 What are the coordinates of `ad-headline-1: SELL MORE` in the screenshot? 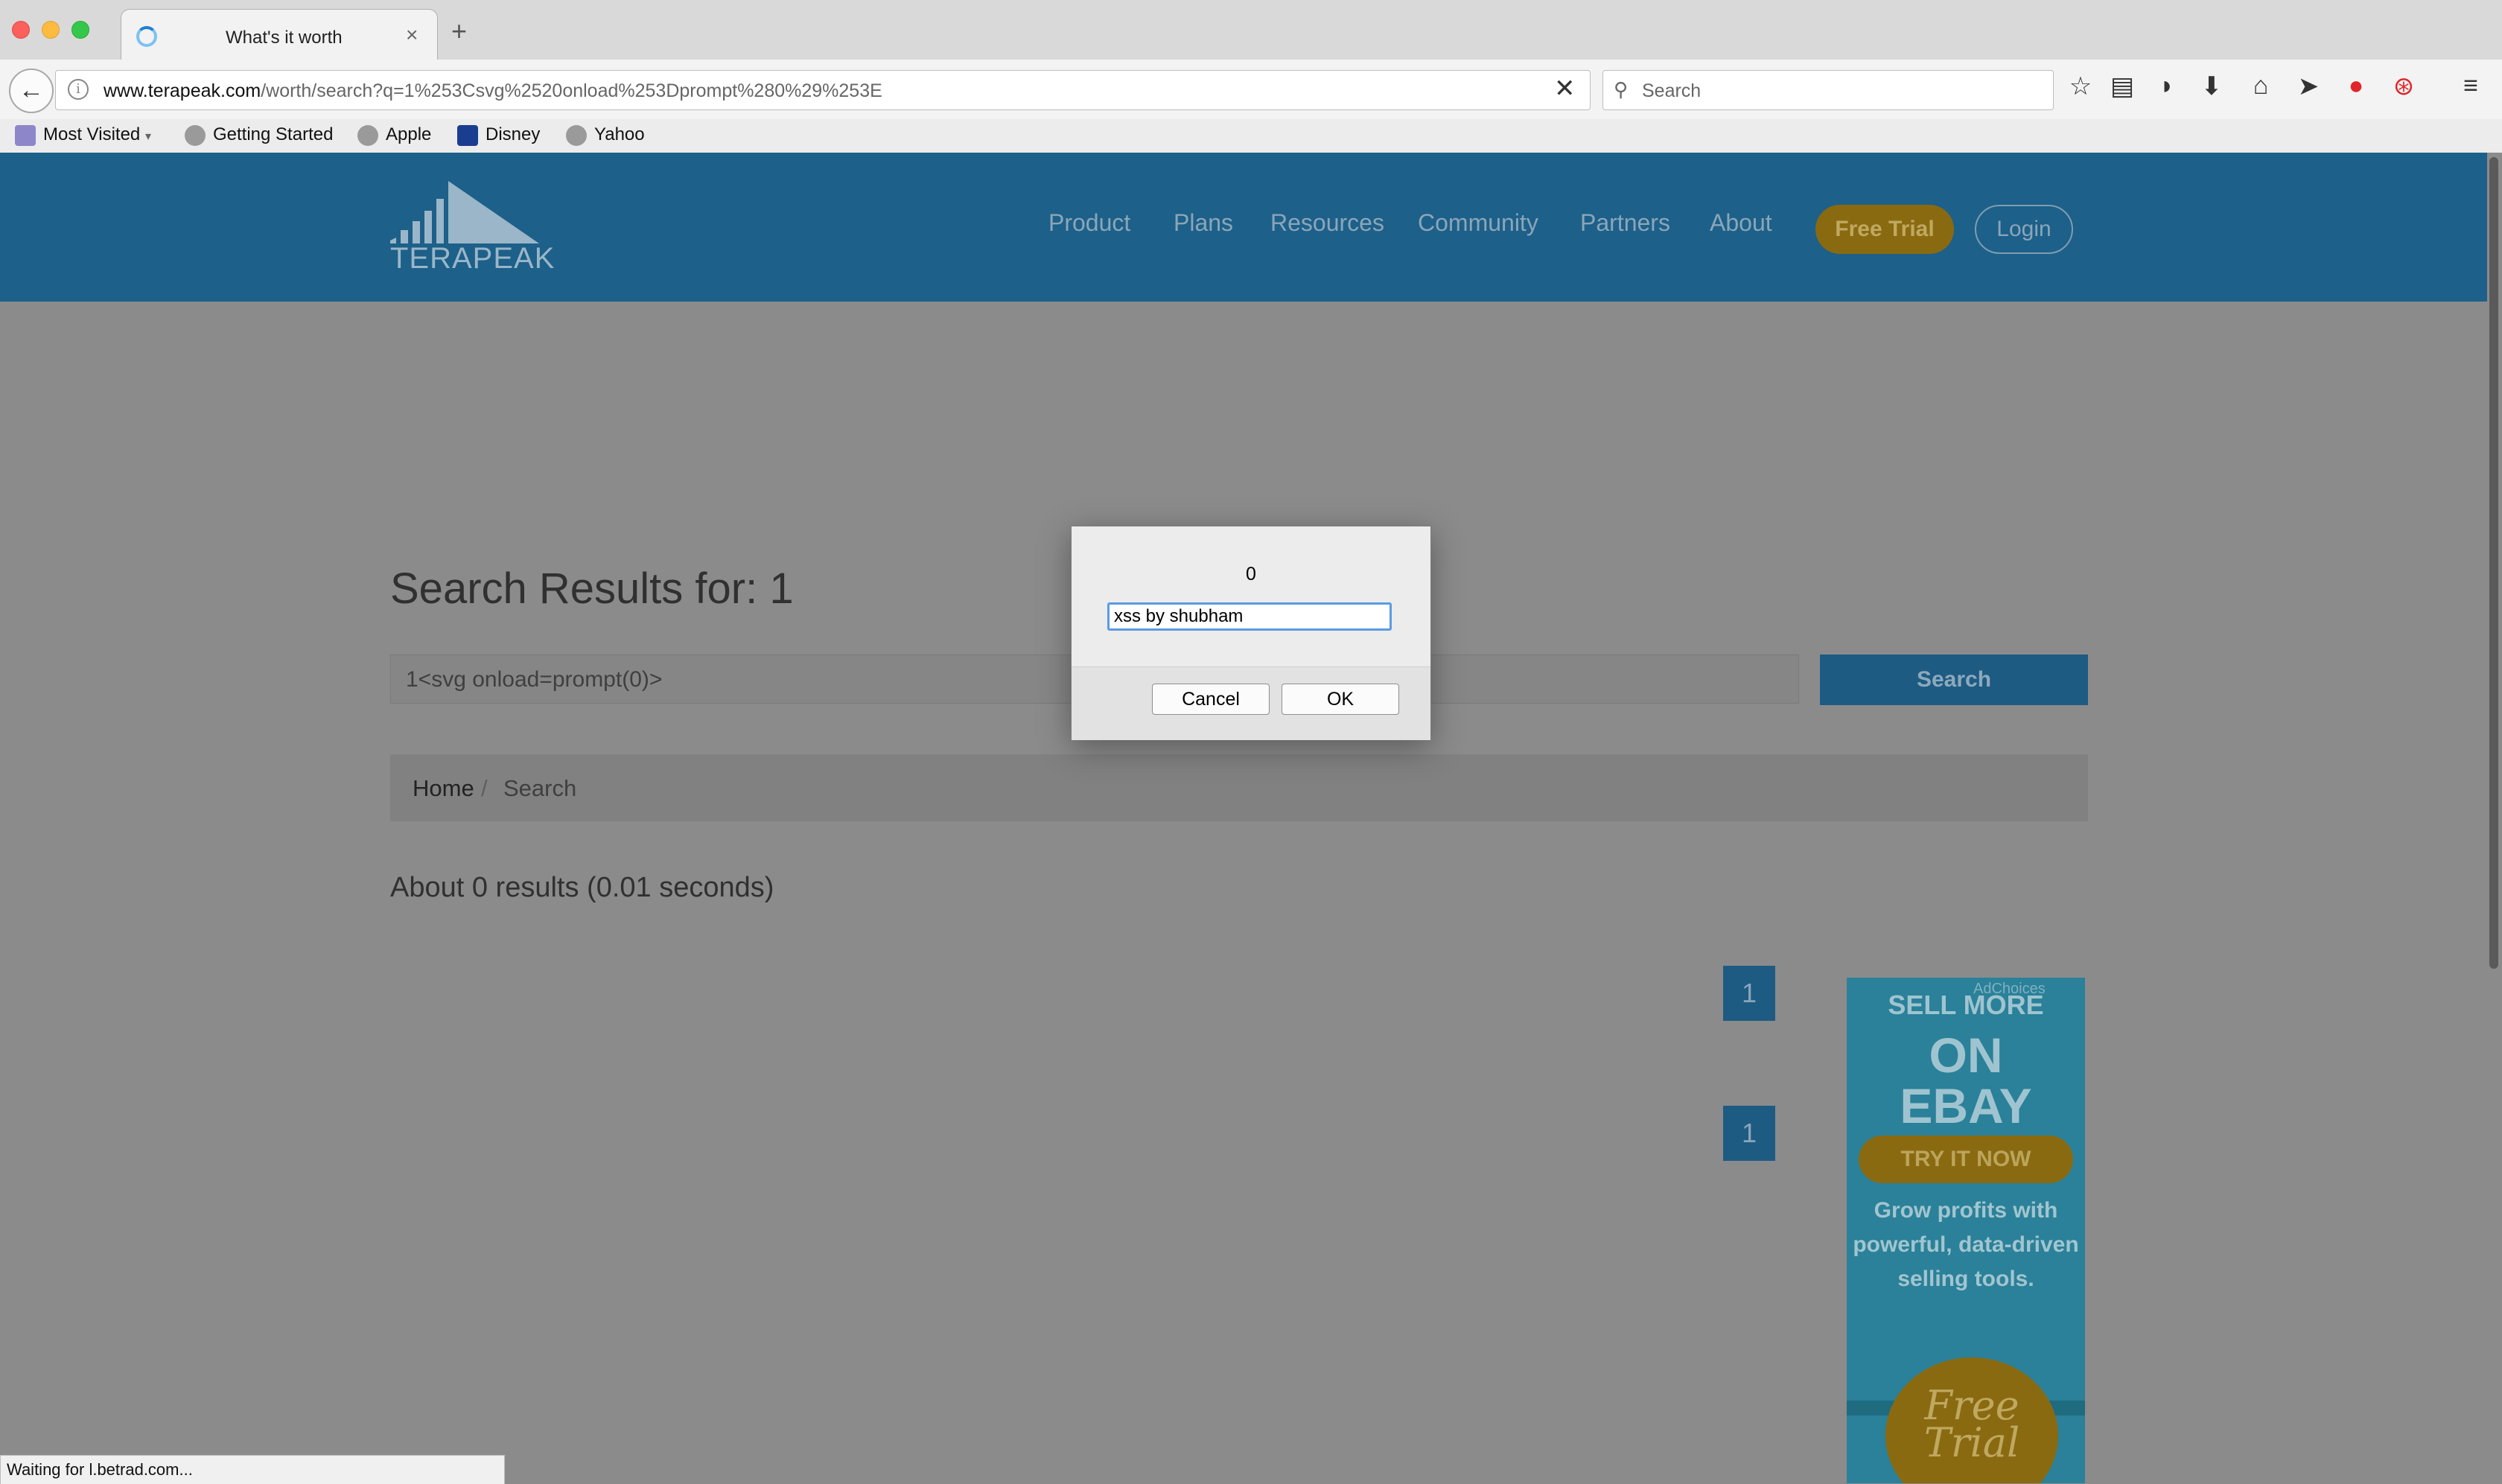 It's located at (1966, 1005).